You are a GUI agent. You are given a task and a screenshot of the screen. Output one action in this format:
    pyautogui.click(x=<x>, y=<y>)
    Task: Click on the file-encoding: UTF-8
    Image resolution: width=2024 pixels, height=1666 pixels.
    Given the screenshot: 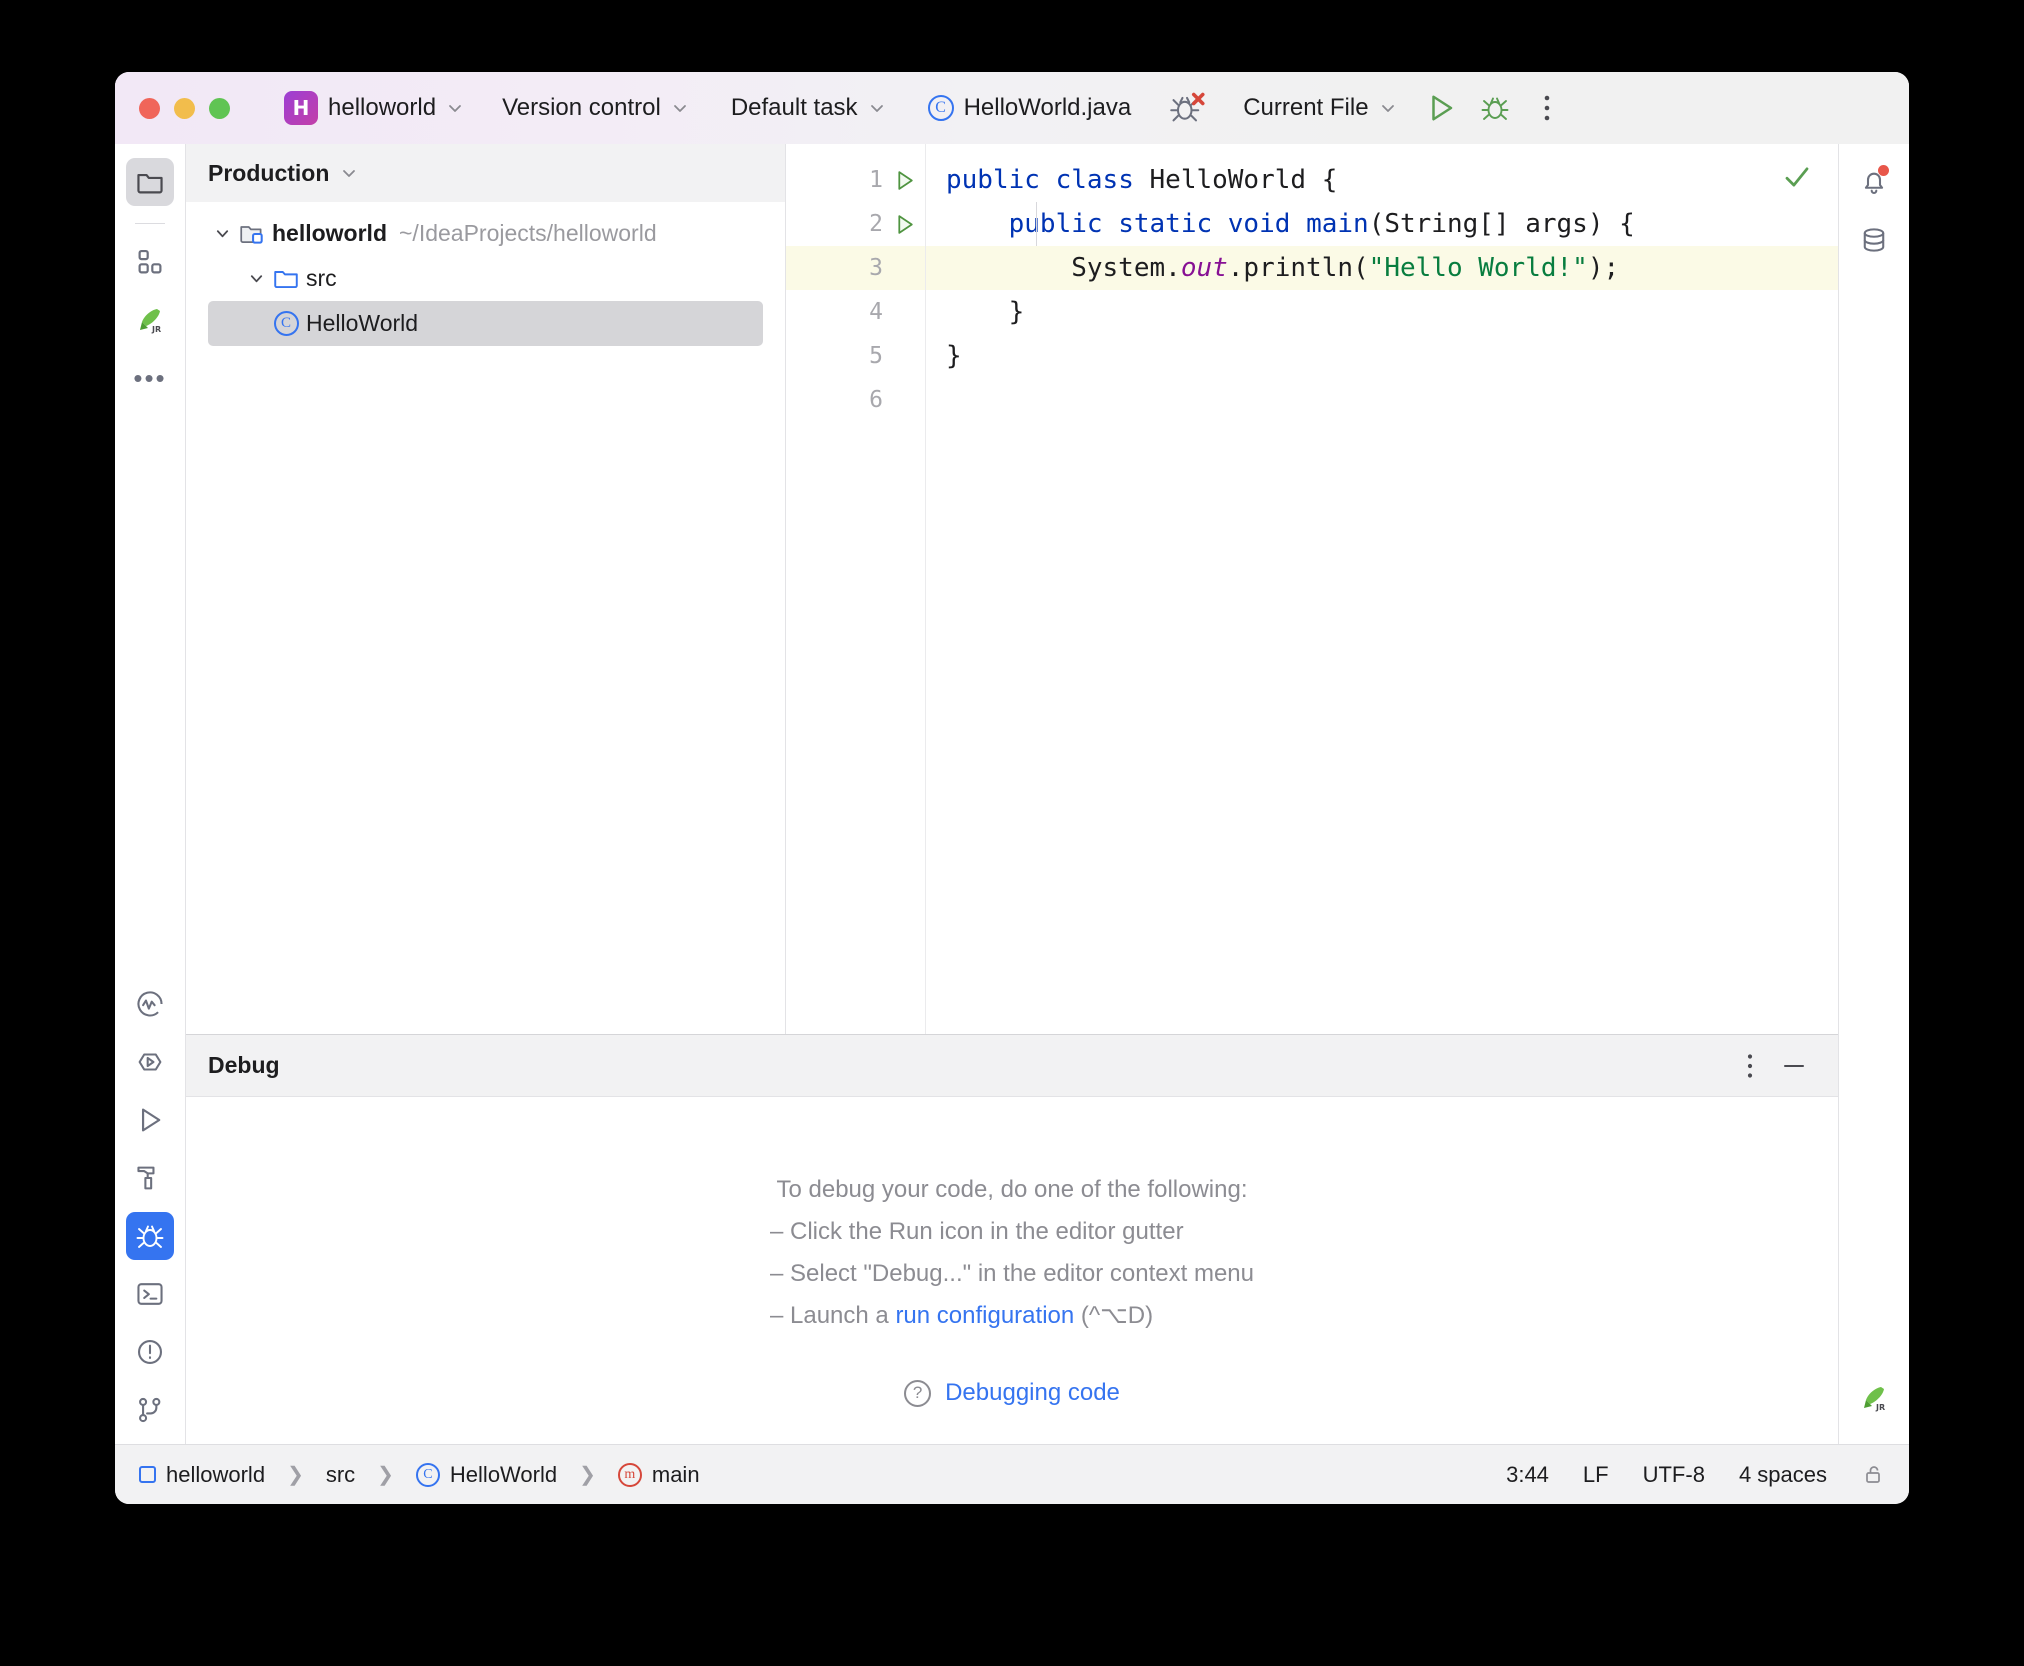 What is the action you would take?
    pyautogui.click(x=1674, y=1475)
    